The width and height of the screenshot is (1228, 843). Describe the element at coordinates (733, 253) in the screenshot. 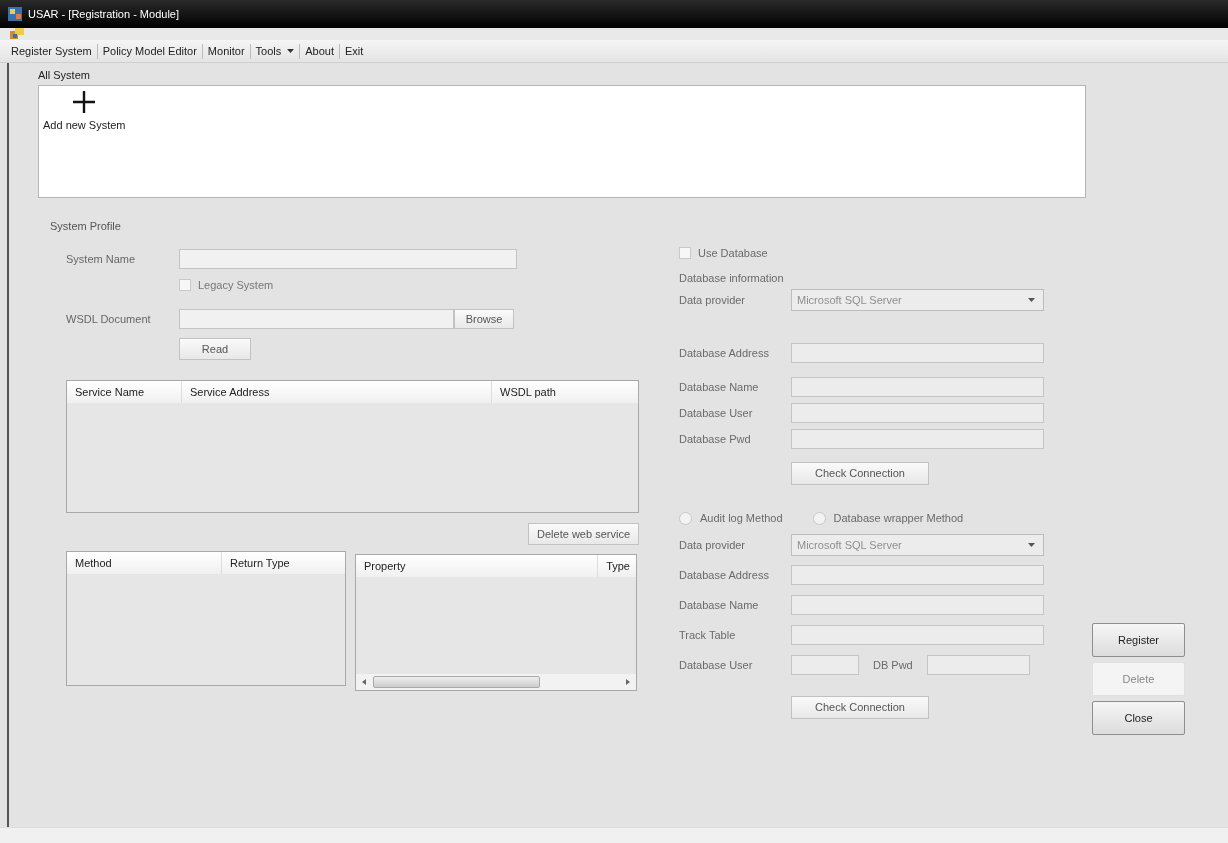

I see `checkbox-label: Use Database` at that location.